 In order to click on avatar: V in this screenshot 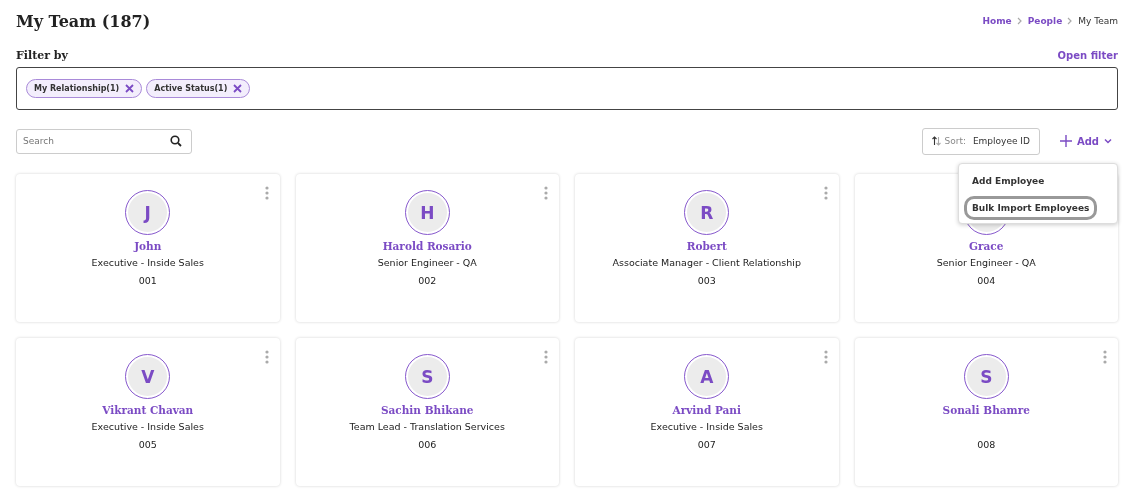, I will do `click(148, 376)`.